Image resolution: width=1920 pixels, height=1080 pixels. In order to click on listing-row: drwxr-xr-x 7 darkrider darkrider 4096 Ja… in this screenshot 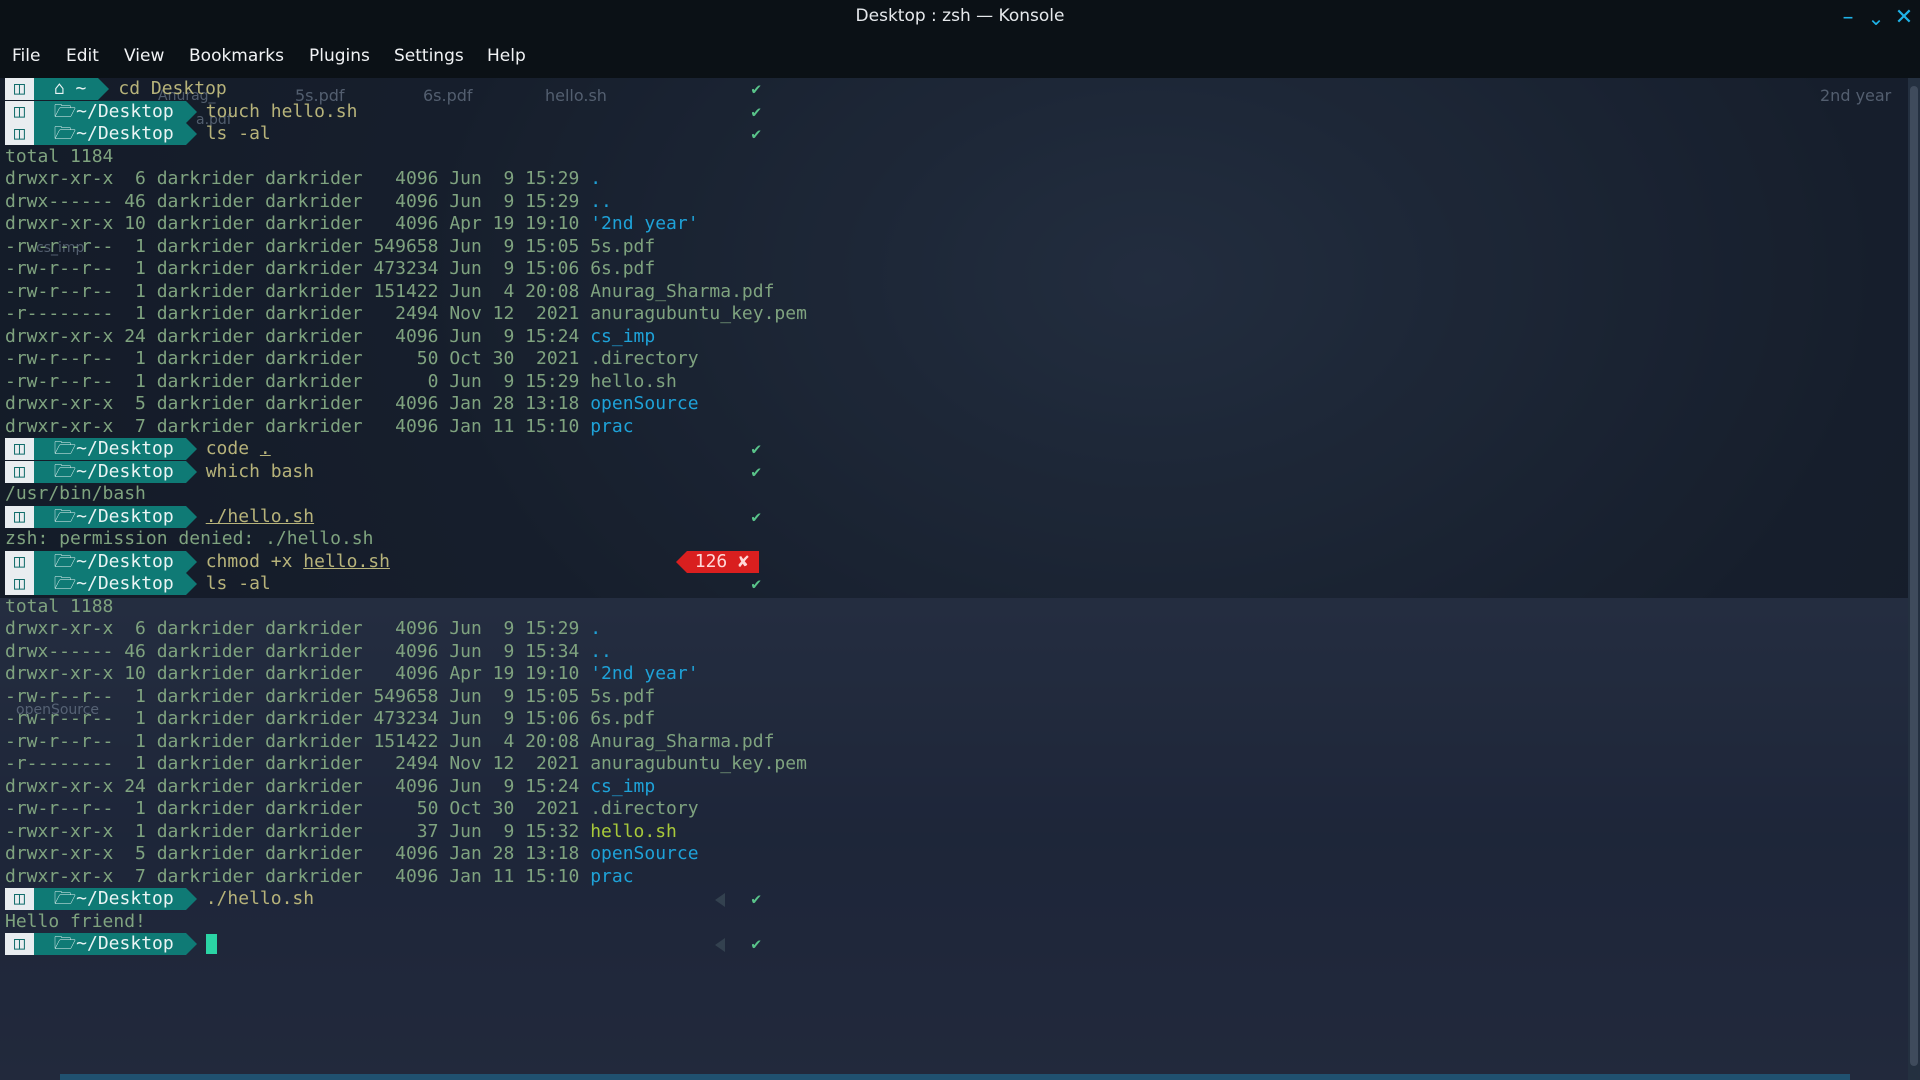, I will do `click(406, 877)`.